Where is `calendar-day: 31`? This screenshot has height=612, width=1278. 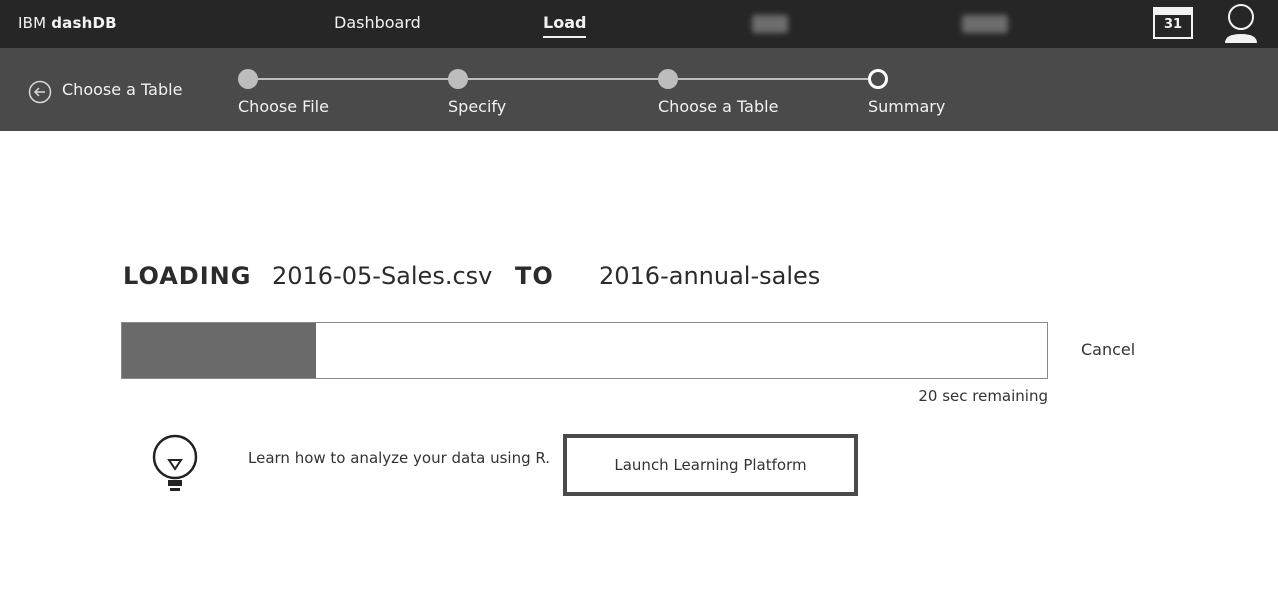 calendar-day: 31 is located at coordinates (1173, 24).